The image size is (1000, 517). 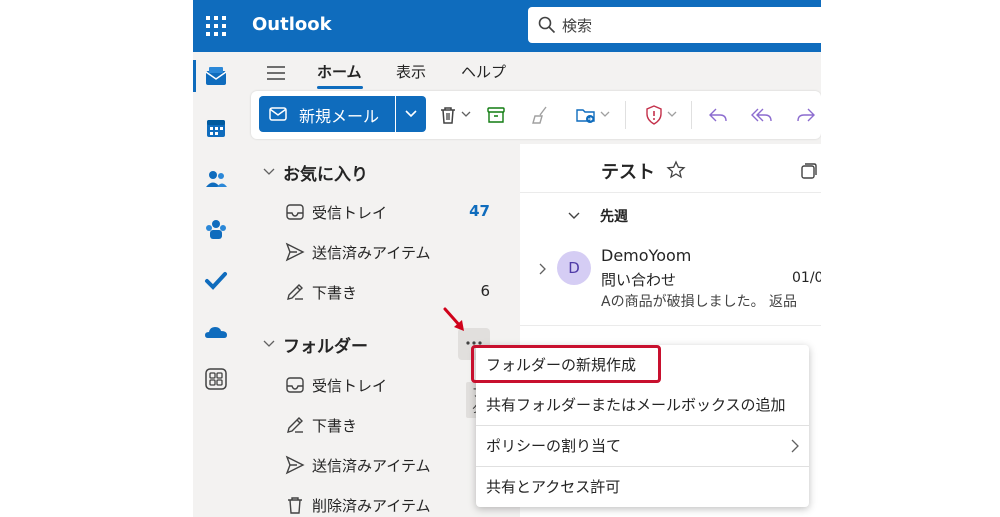 What do you see at coordinates (340, 87) in the screenshot?
I see `tab-active-underline` at bounding box center [340, 87].